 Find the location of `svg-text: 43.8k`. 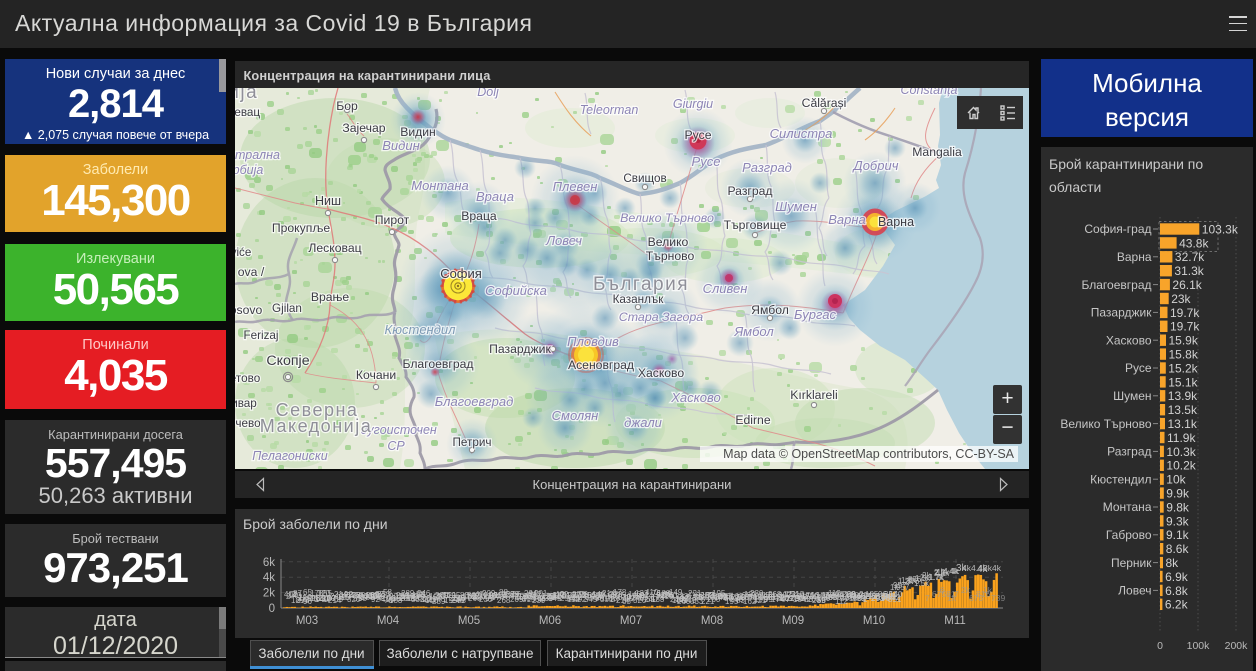

svg-text: 43.8k is located at coordinates (1194, 243).